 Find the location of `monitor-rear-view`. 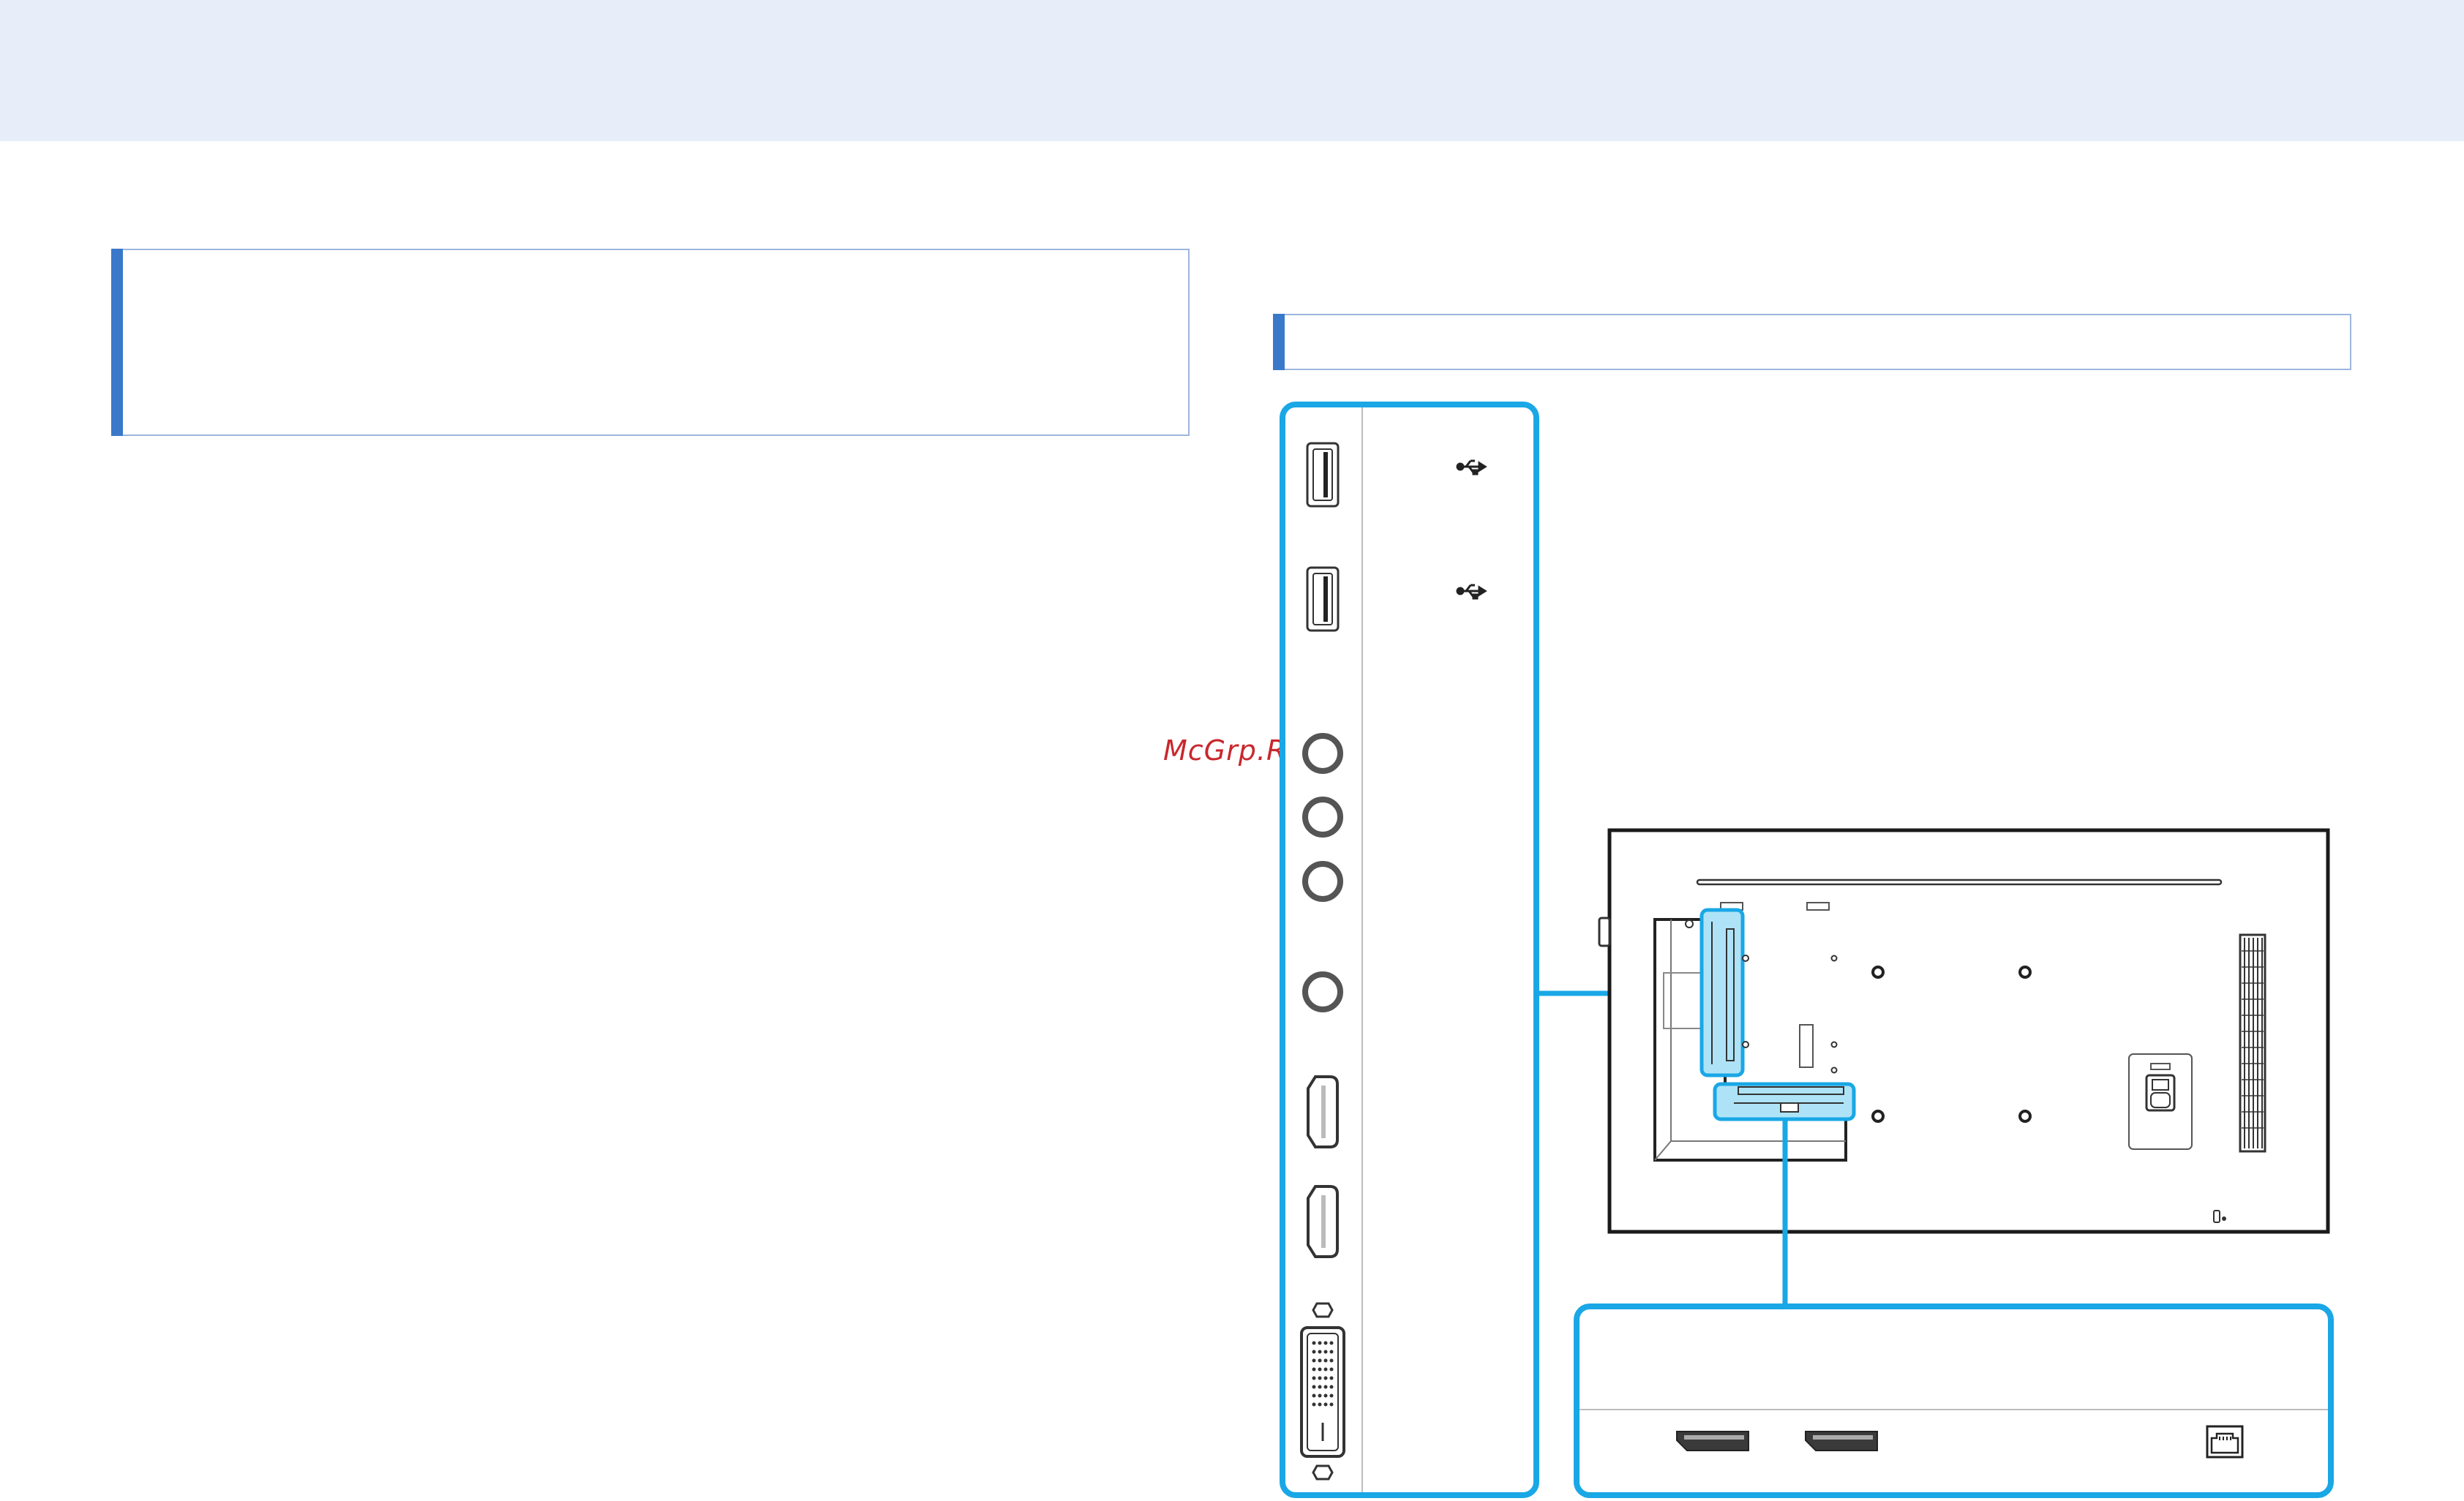

monitor-rear-view is located at coordinates (1964, 1031).